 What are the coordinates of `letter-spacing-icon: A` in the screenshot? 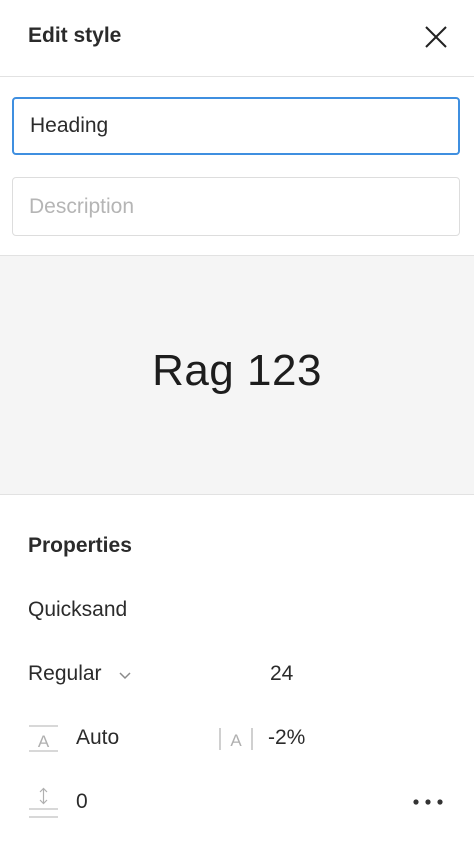 It's located at (236, 739).